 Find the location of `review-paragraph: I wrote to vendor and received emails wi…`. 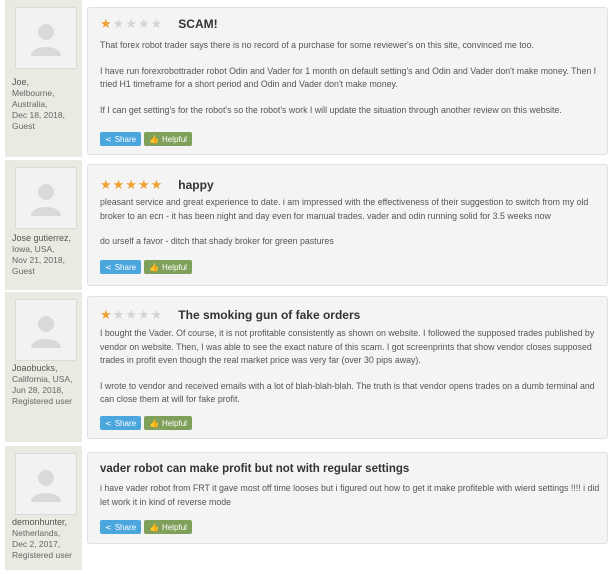

review-paragraph: I wrote to vendor and received emails wi… is located at coordinates (347, 392).